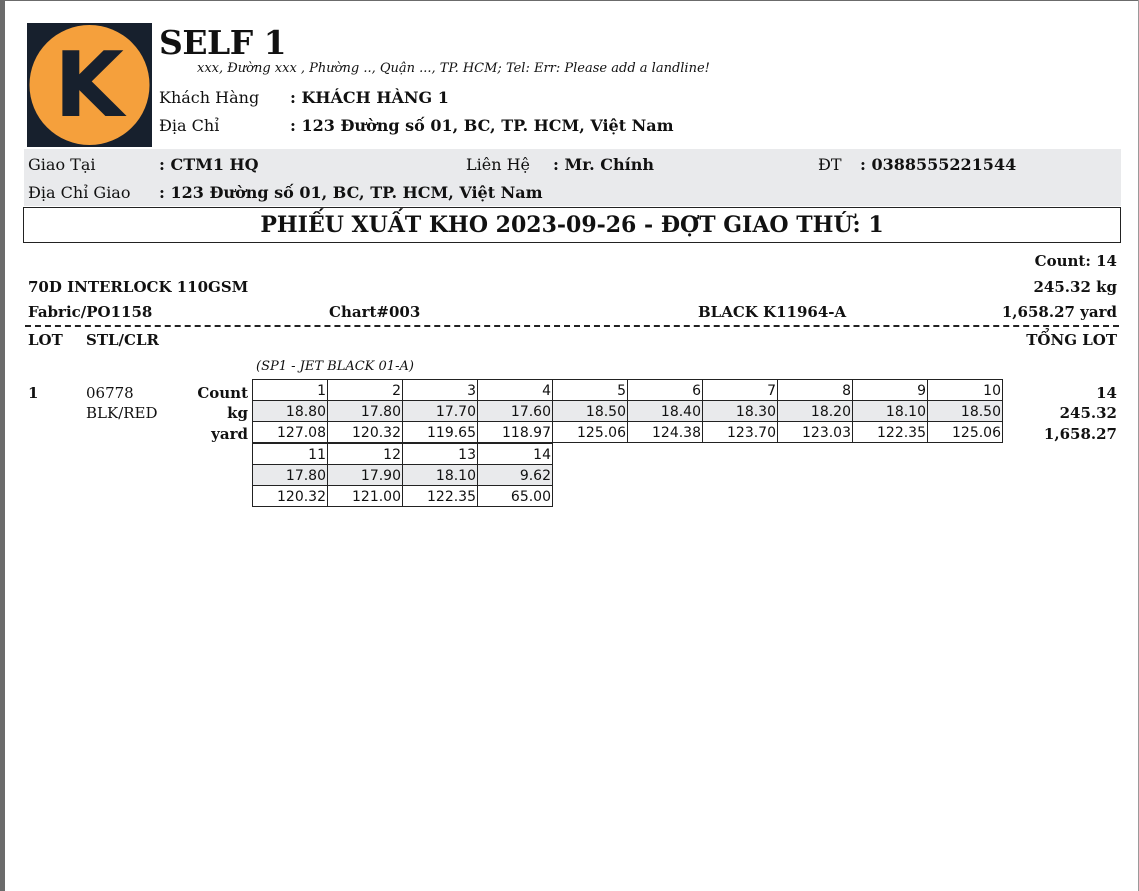  What do you see at coordinates (209, 164) in the screenshot?
I see `delivery-at-value: : CTM1 HQ` at bounding box center [209, 164].